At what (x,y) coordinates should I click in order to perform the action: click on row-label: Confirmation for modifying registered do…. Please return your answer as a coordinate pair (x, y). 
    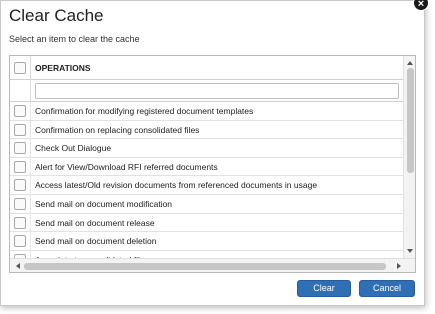
    Looking at the image, I should click on (144, 111).